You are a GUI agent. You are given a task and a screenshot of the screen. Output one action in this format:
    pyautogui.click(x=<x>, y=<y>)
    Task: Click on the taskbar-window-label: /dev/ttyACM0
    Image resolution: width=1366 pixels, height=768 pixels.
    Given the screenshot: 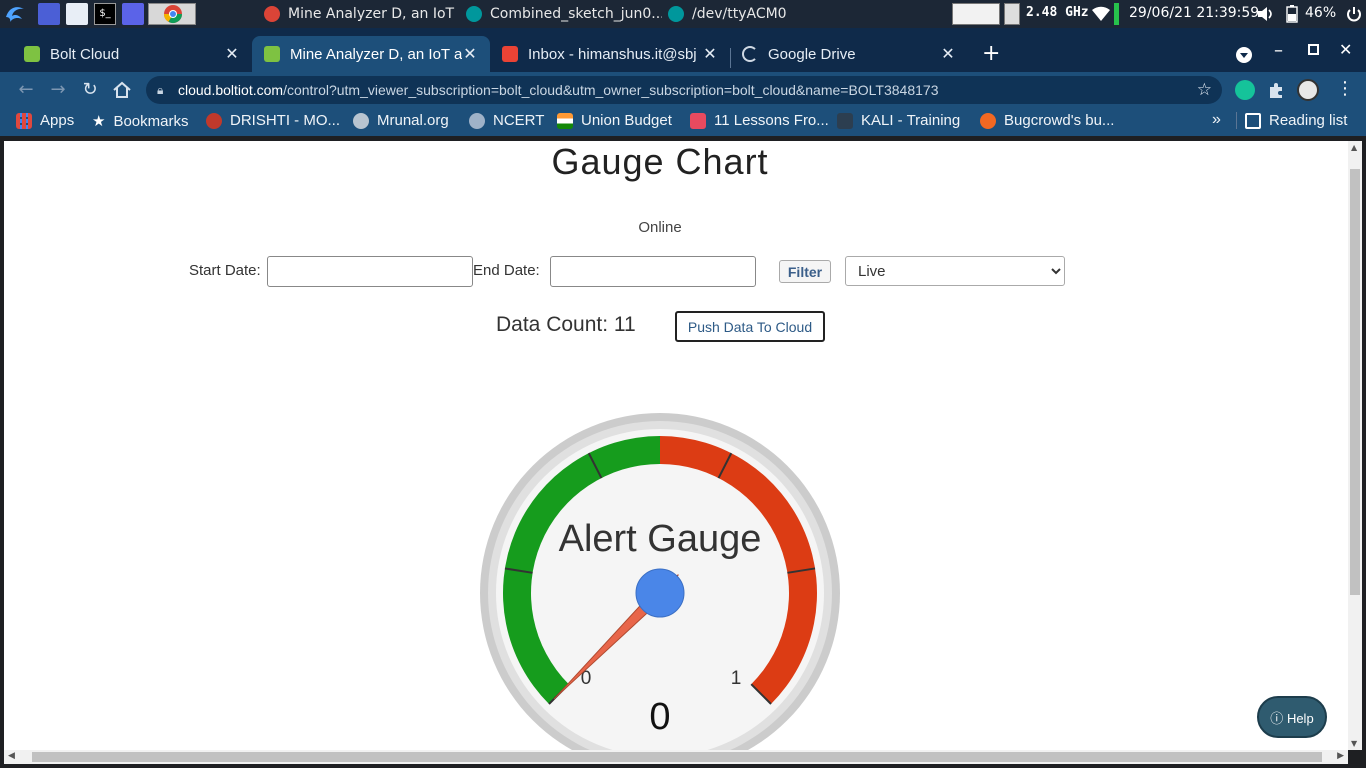 What is the action you would take?
    pyautogui.click(x=739, y=14)
    